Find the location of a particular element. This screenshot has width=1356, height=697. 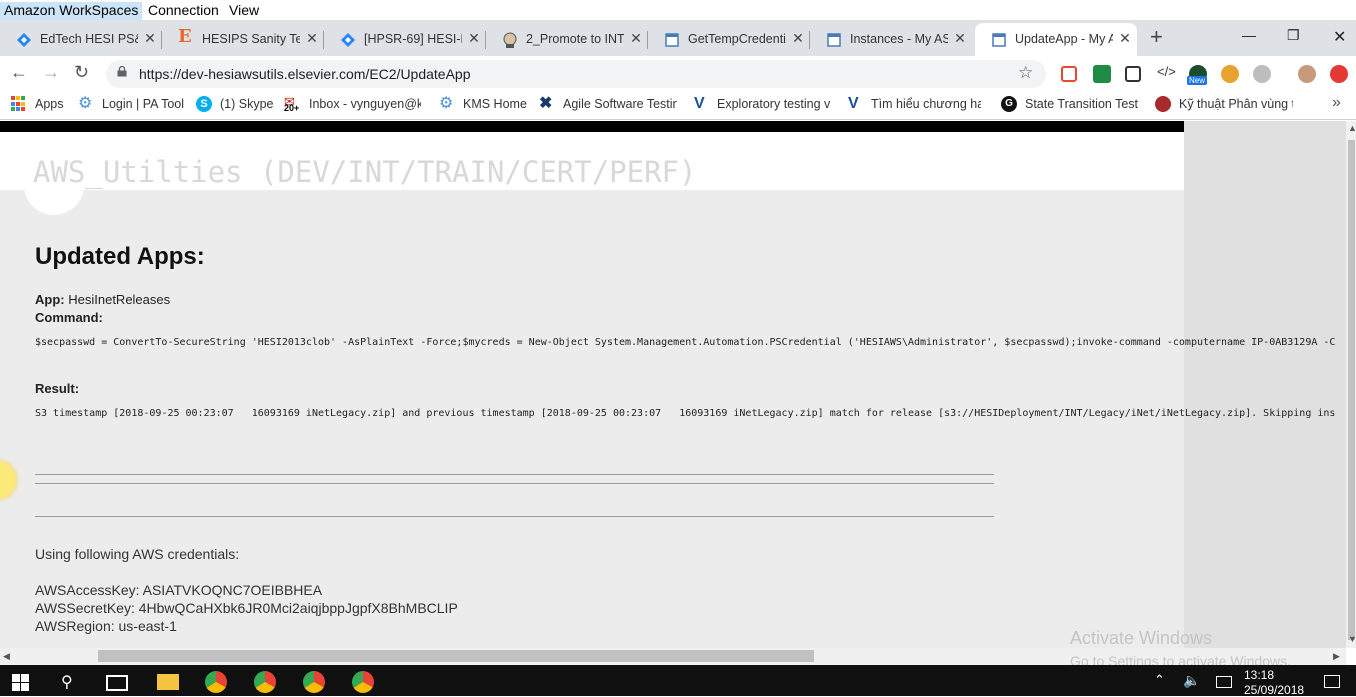

app-label: App: is located at coordinates (50, 299).